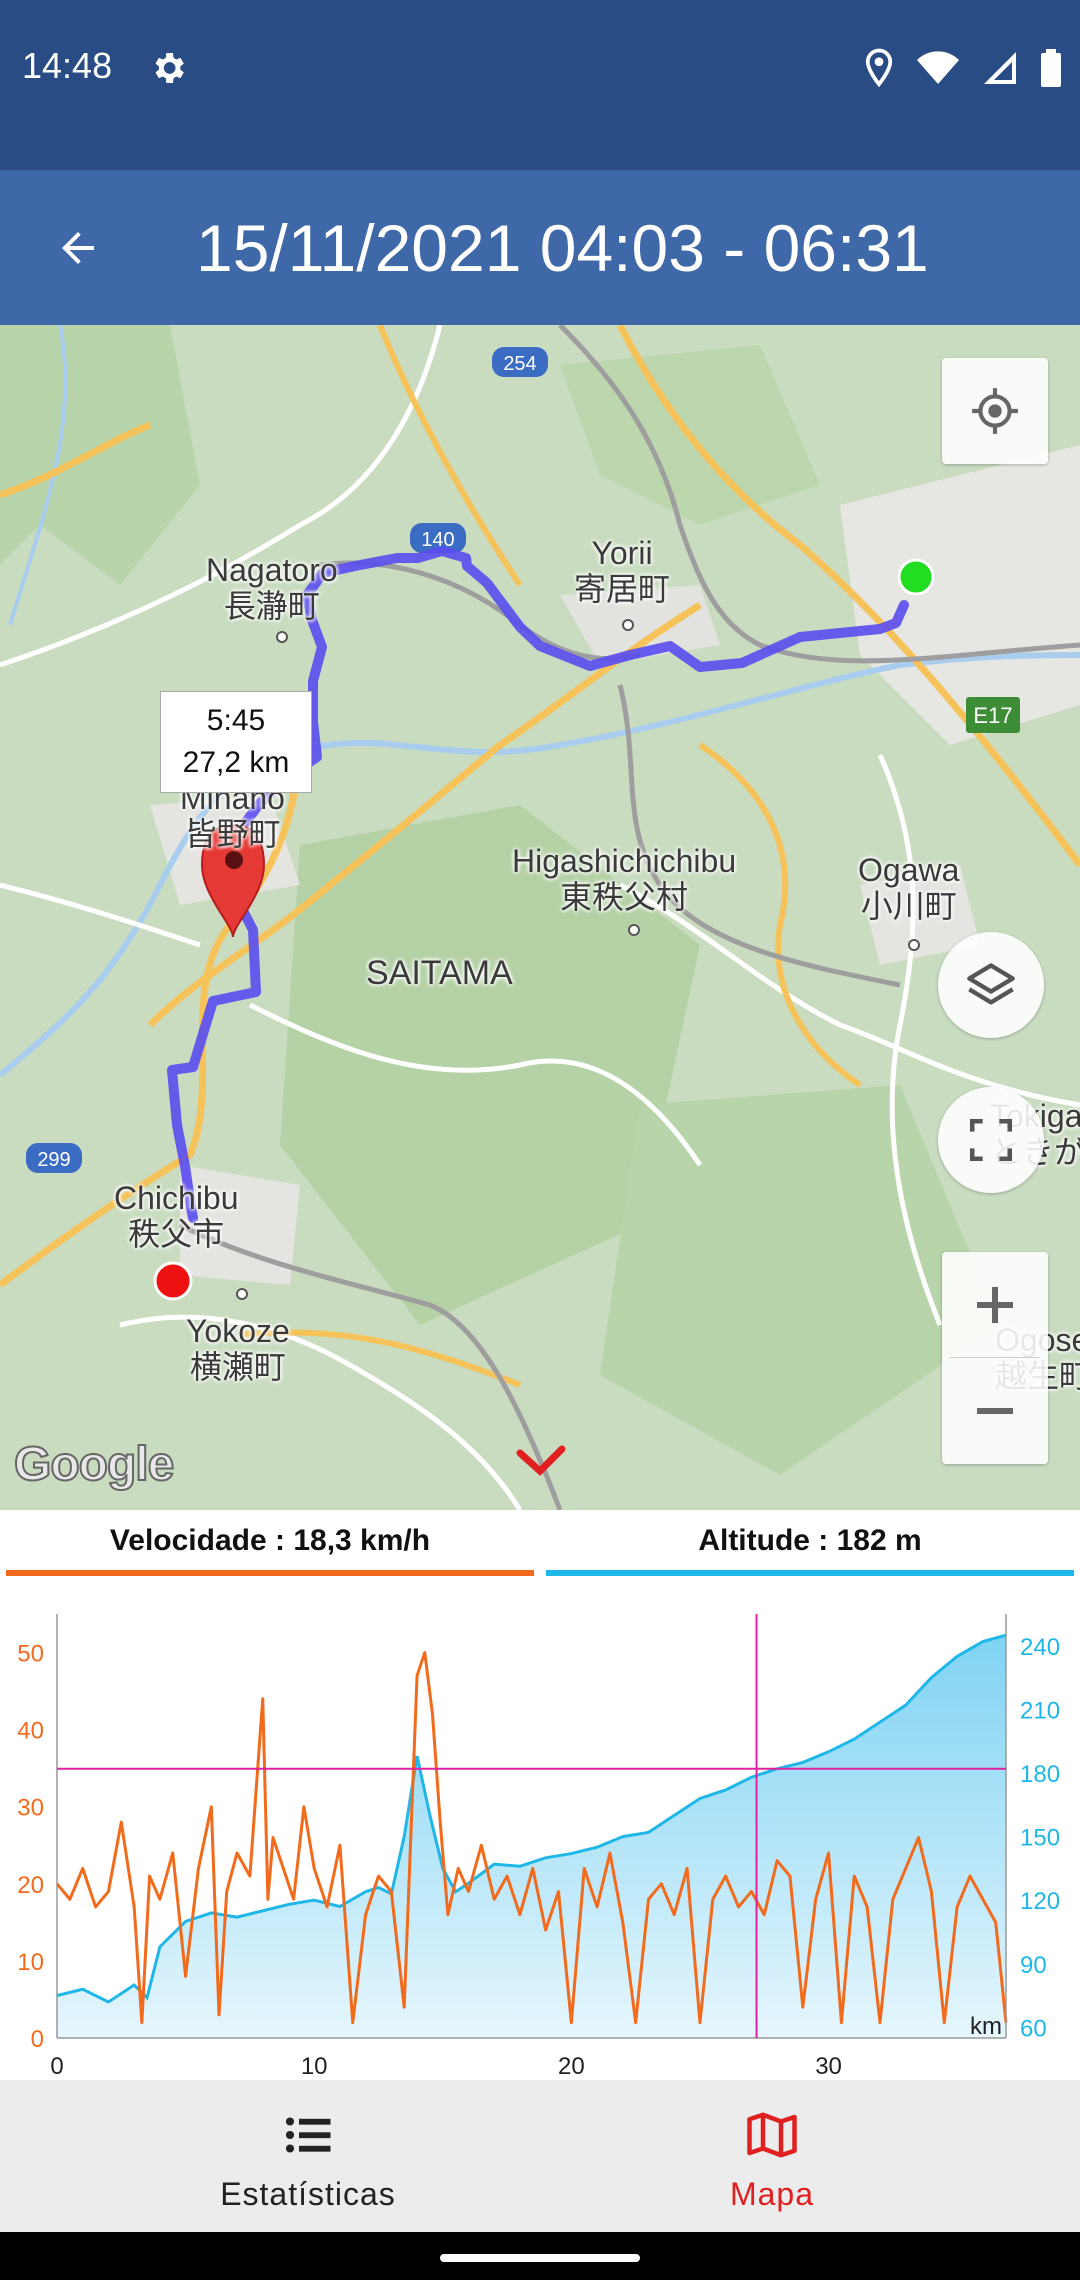  What do you see at coordinates (173, 1281) in the screenshot?
I see `end-marker` at bounding box center [173, 1281].